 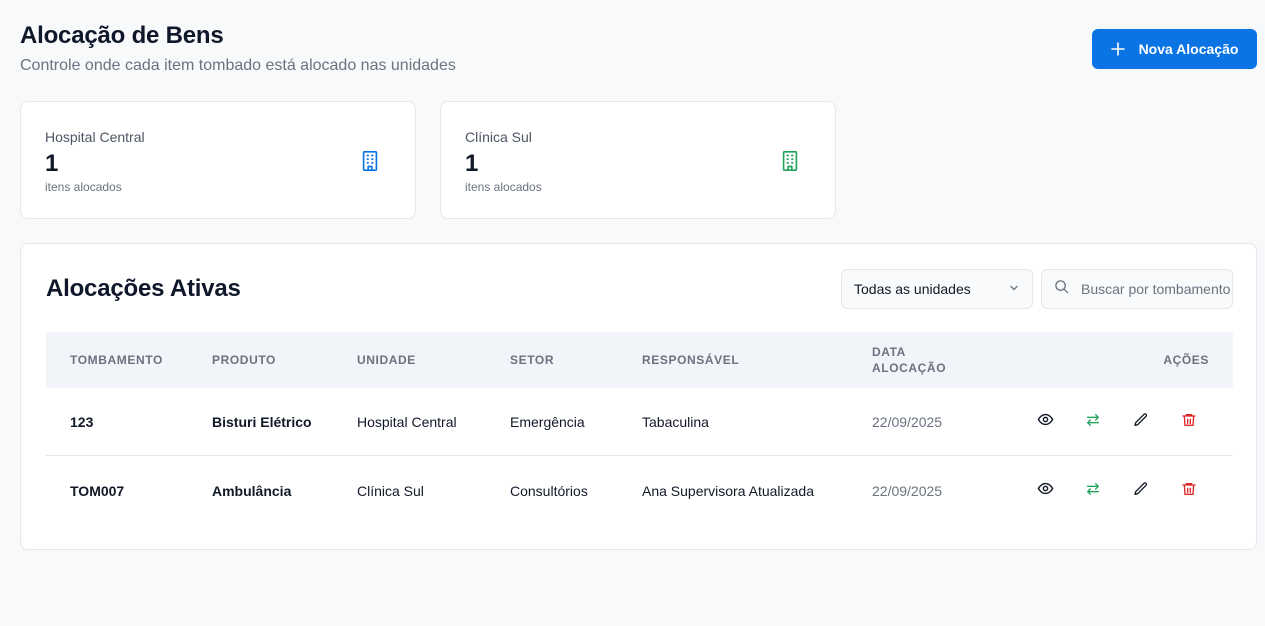 What do you see at coordinates (549, 491) in the screenshot?
I see `cell-setor: Consultórios` at bounding box center [549, 491].